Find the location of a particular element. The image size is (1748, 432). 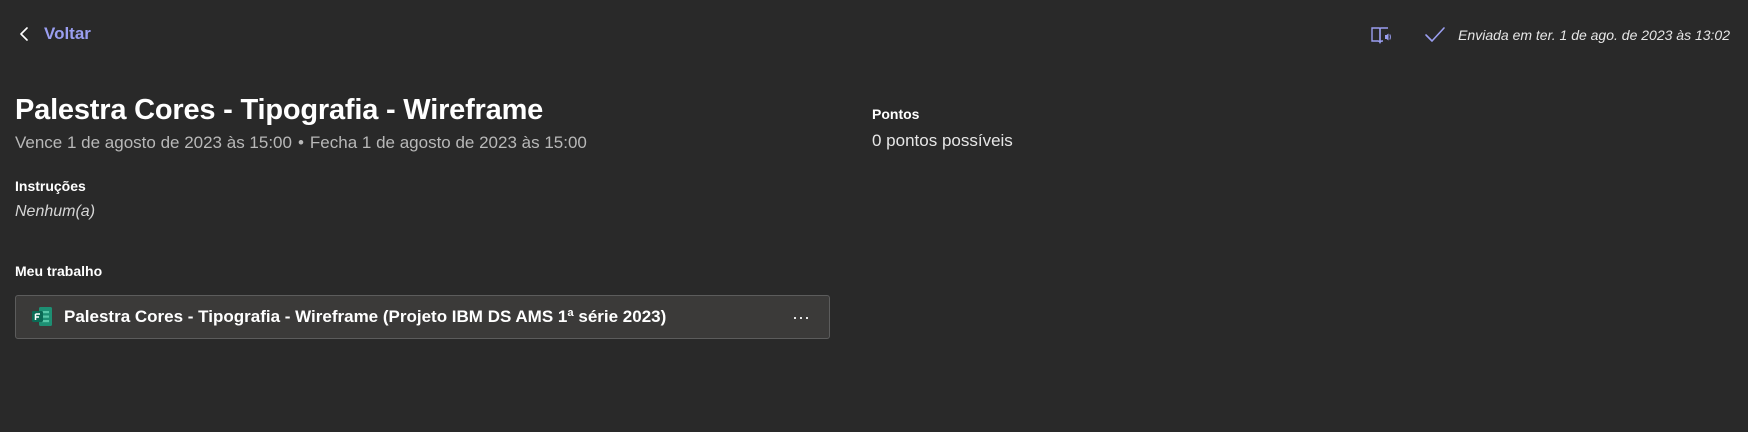

instructions-label: Instruções is located at coordinates (50, 186).